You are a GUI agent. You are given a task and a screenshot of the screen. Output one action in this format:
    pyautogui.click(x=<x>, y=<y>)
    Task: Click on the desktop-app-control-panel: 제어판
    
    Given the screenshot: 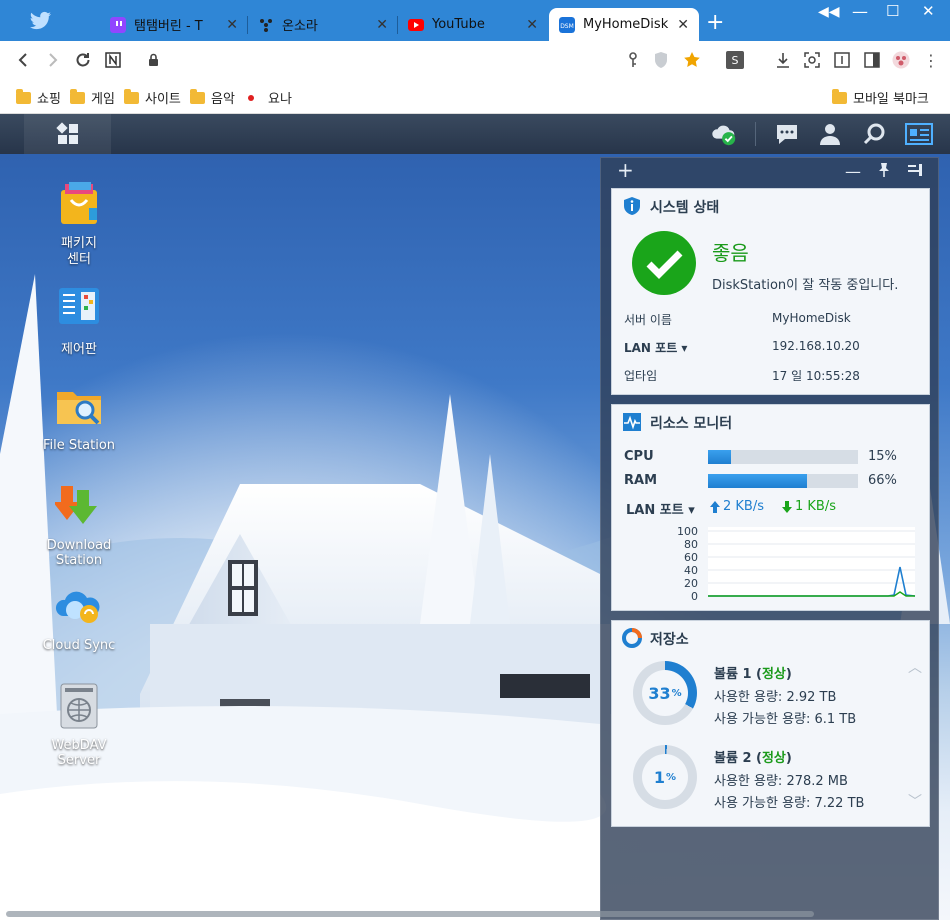 What is the action you would take?
    pyautogui.click(x=79, y=319)
    